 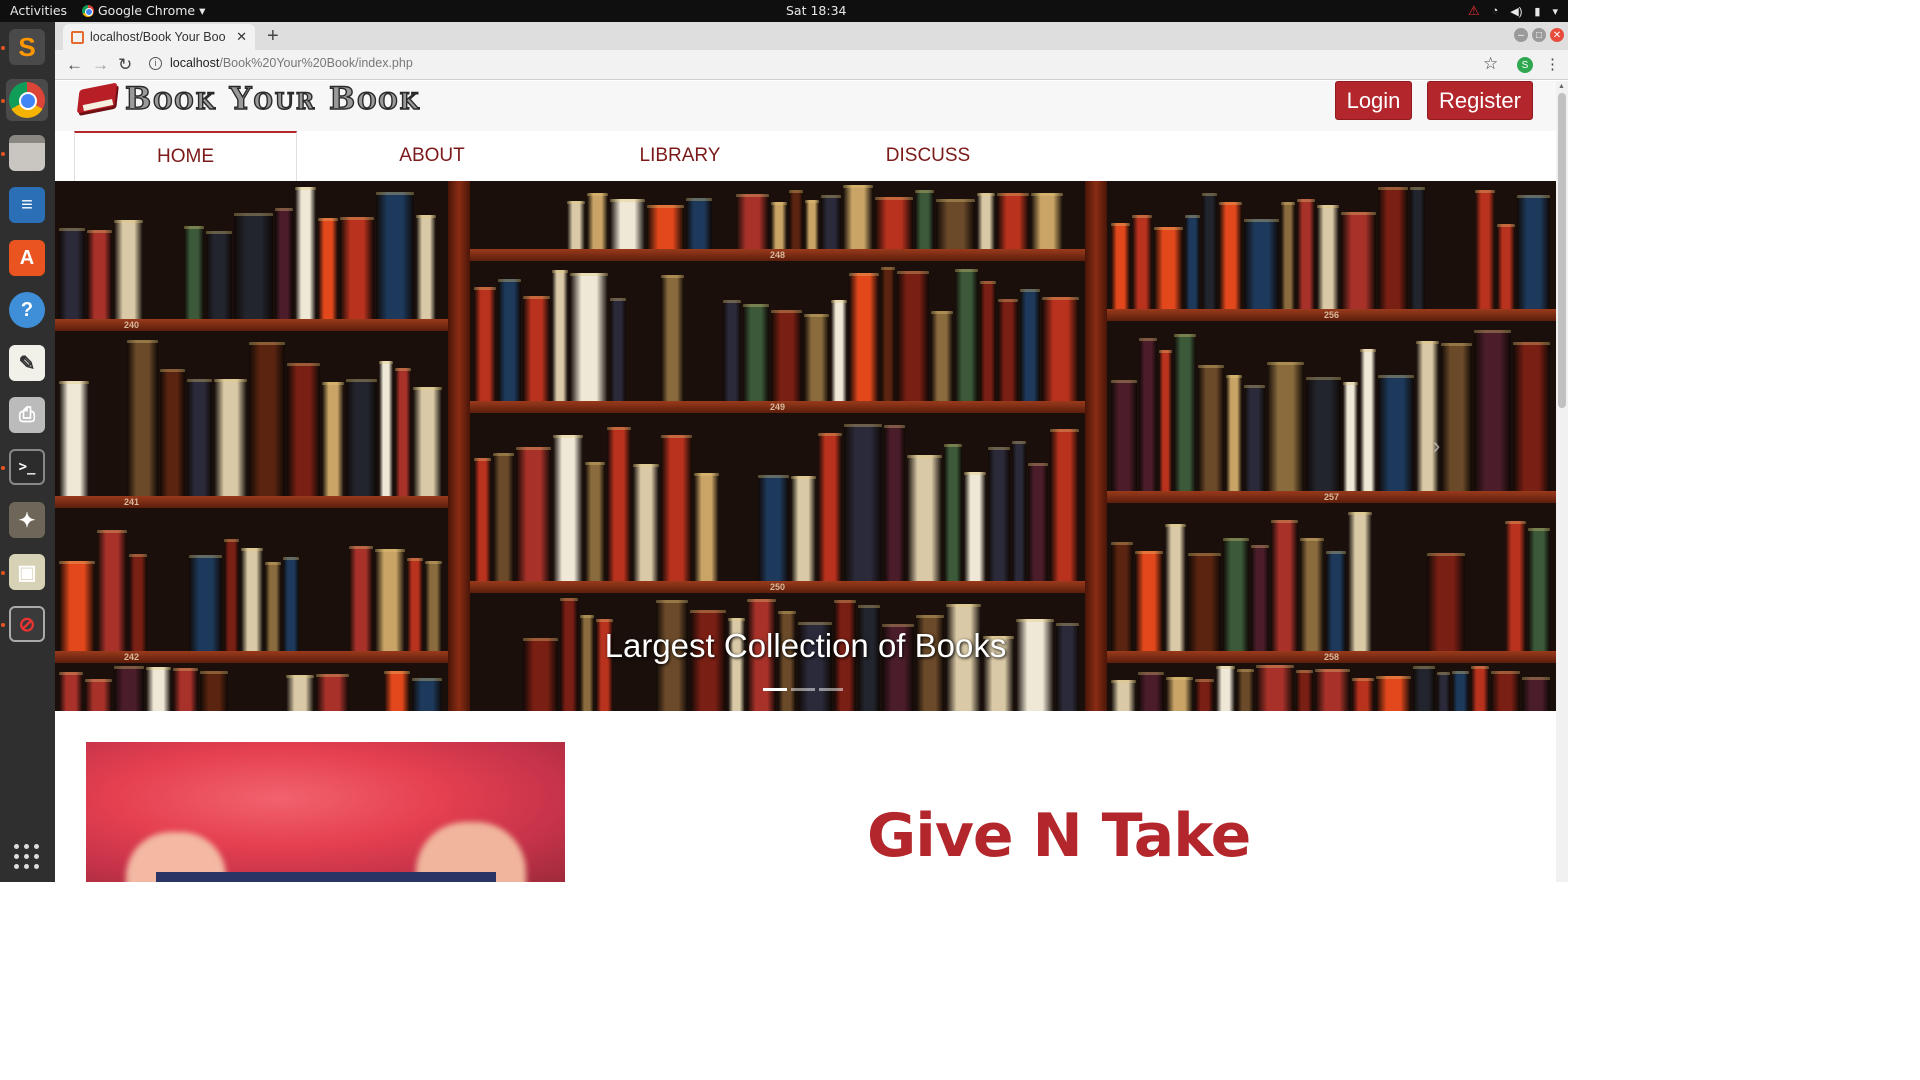 I want to click on nav-tab-home: HOME, so click(x=185, y=156).